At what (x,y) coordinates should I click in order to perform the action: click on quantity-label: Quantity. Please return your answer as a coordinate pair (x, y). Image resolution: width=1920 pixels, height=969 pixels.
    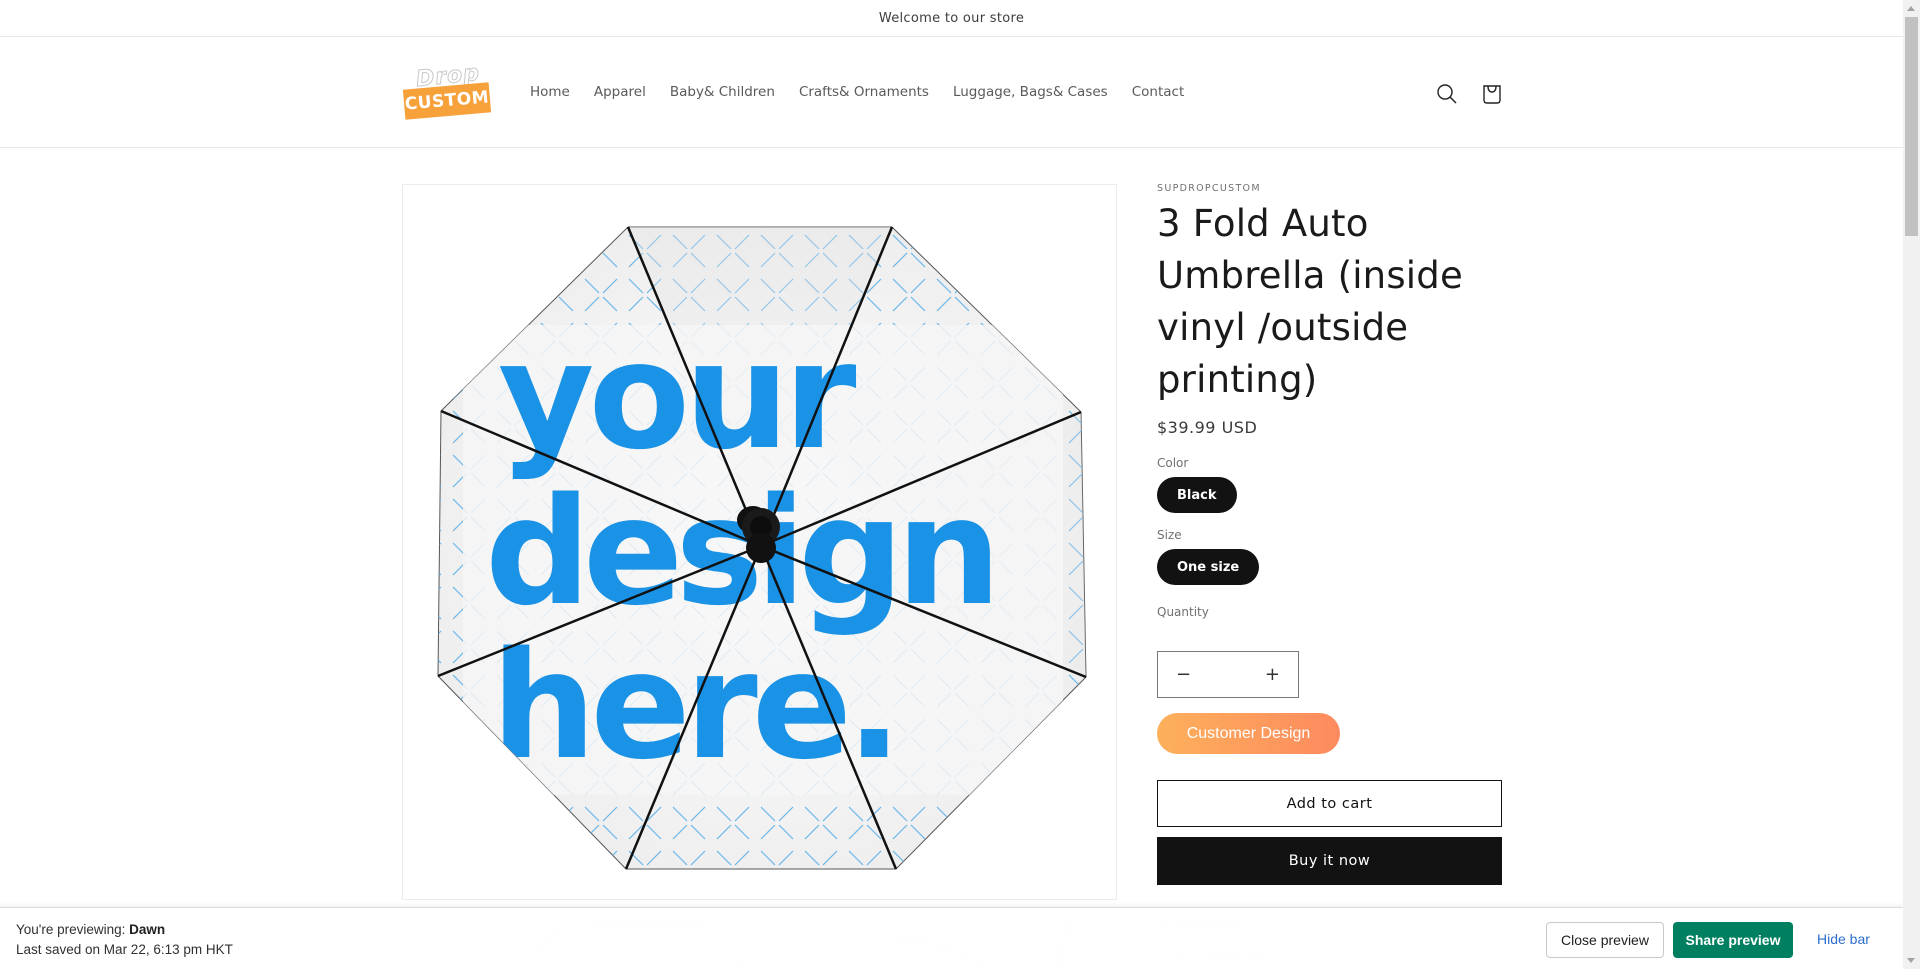
    Looking at the image, I should click on (1183, 612).